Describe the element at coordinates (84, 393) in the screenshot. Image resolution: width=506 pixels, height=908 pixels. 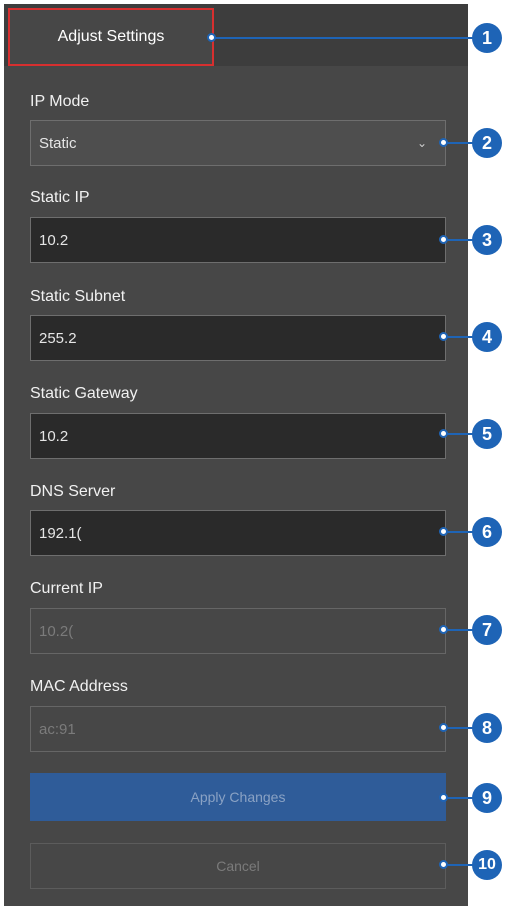
I see `static-gateway-label: Static Gateway` at that location.